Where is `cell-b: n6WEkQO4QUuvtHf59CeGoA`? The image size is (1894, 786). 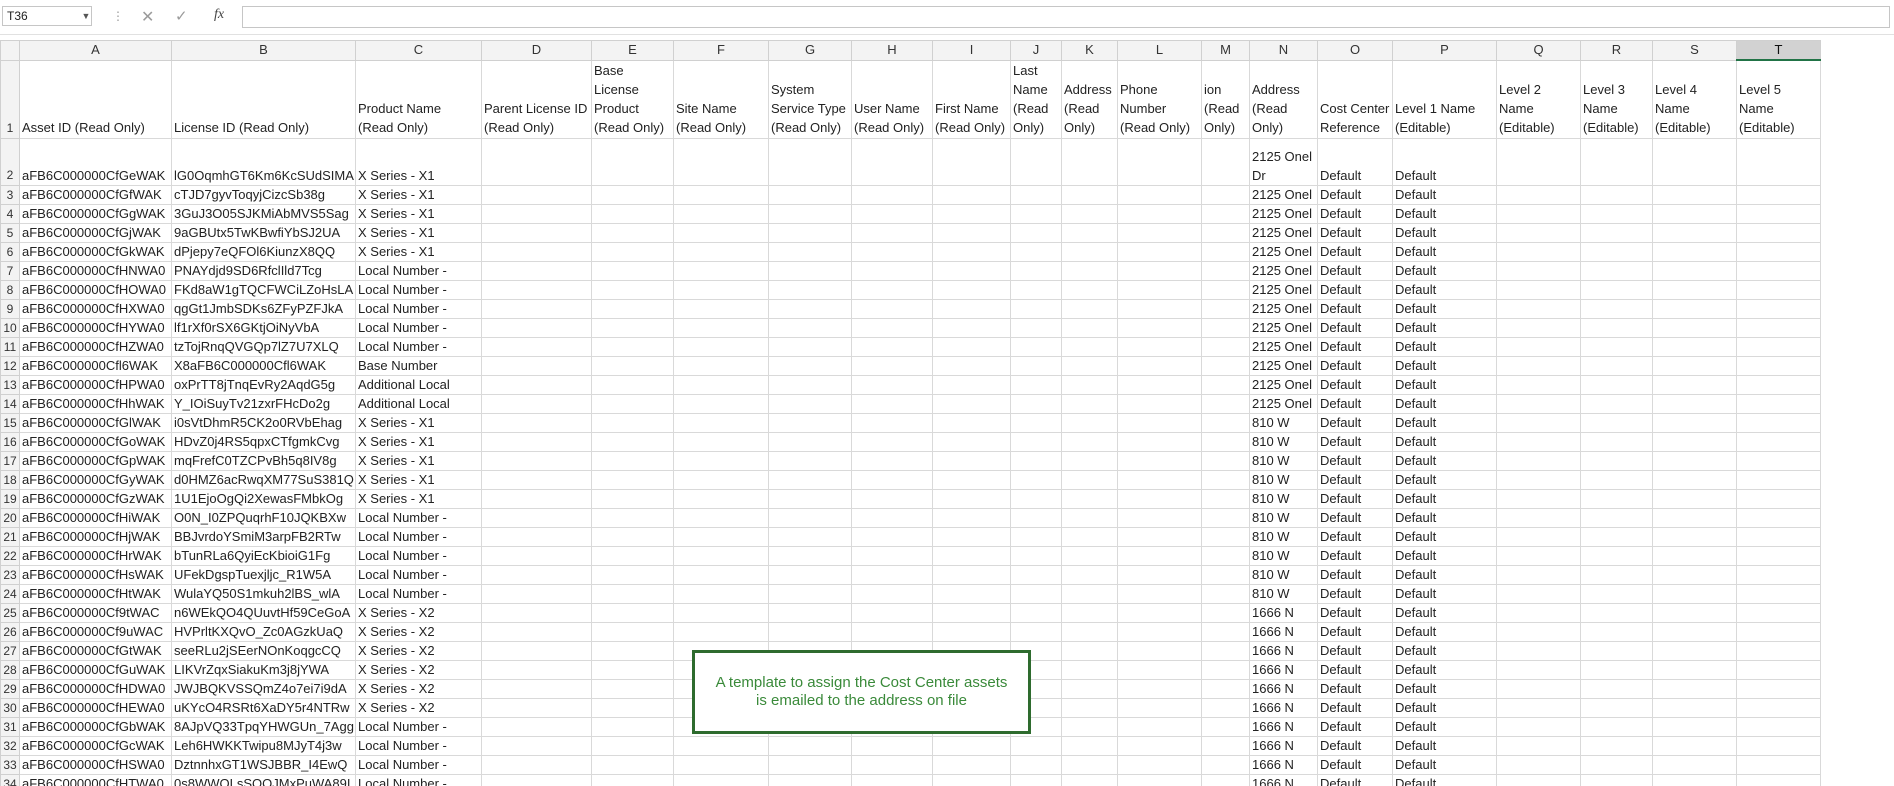
cell-b: n6WEkQO4QUuvtHf59CeGoA is located at coordinates (263, 612).